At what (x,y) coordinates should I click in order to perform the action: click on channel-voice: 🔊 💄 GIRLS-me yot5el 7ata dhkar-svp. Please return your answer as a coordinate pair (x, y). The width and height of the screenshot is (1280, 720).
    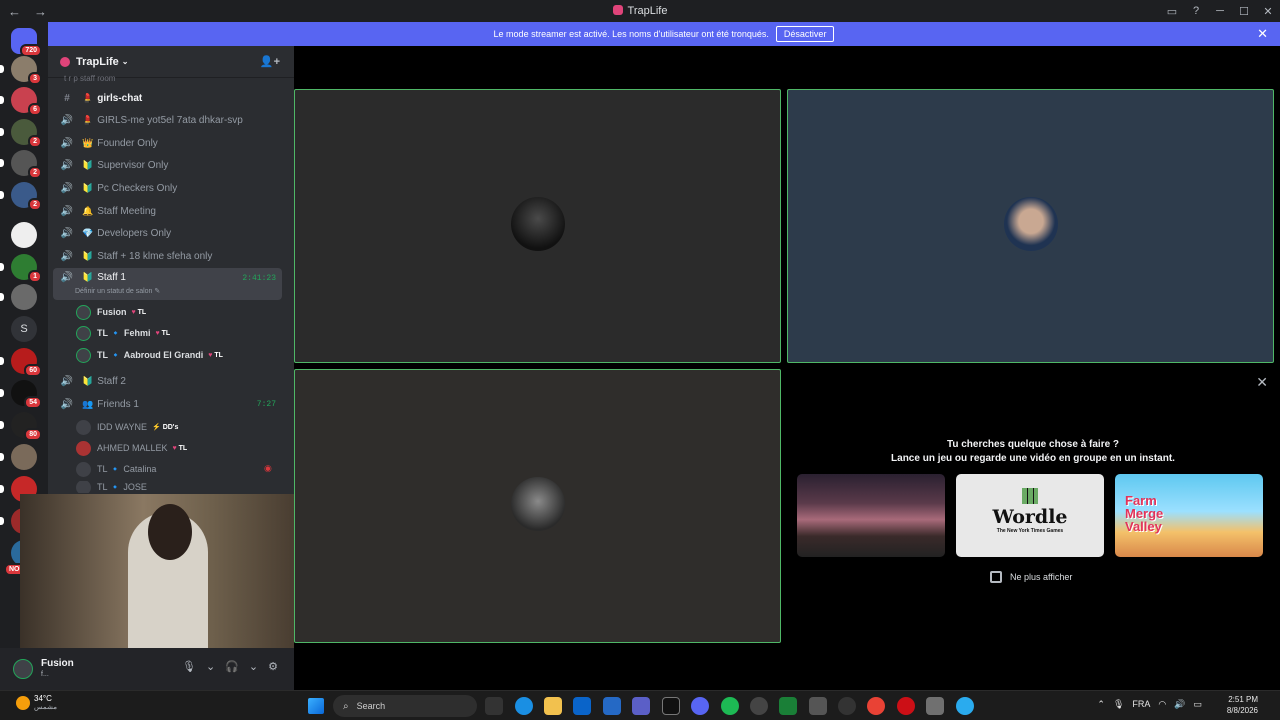
    Looking at the image, I should click on (169, 120).